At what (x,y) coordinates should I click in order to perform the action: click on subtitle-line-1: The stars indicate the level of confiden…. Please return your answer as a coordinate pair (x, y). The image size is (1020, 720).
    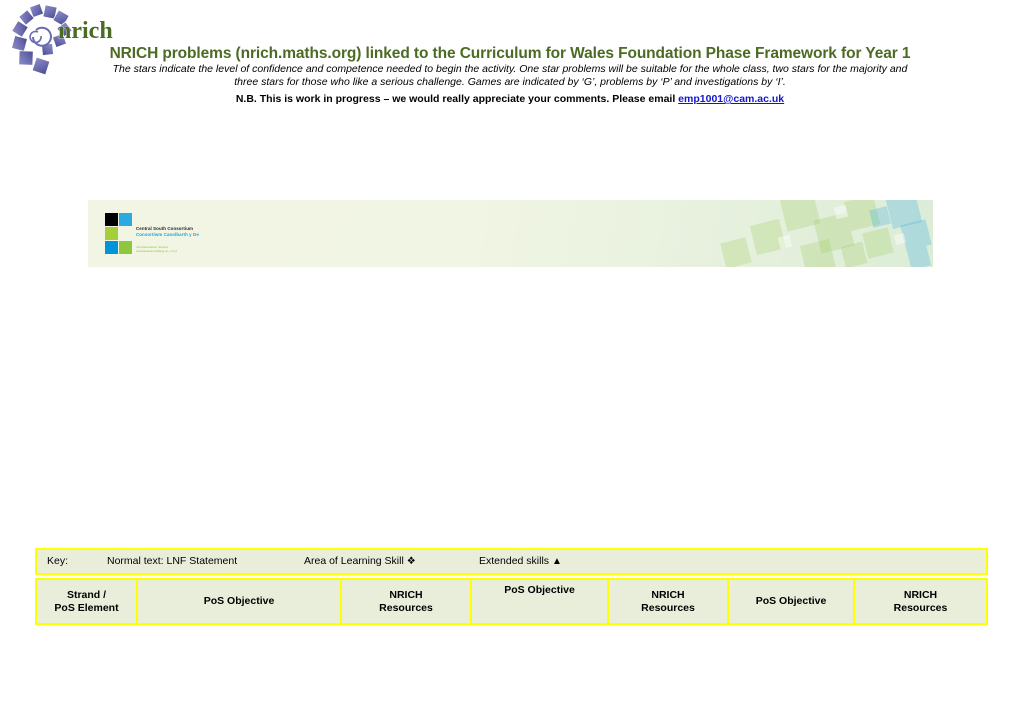
    Looking at the image, I should click on (510, 69).